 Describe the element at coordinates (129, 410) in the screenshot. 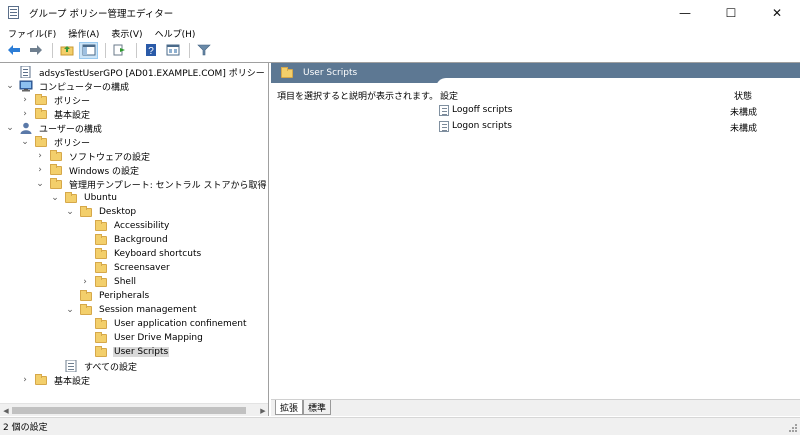

I see `scrollbar-thumb` at that location.